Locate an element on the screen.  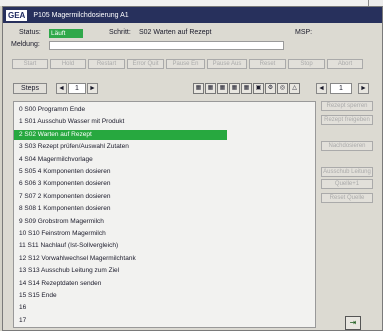
toolbar-button-0: Start is located at coordinates (30, 64).